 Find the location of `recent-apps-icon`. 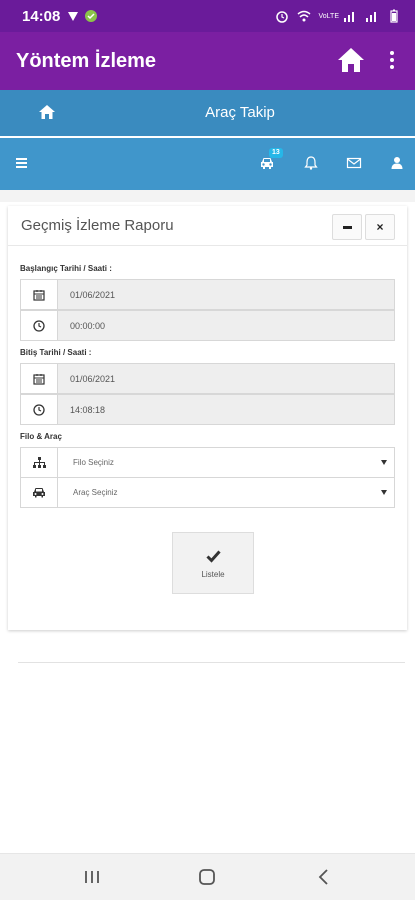

recent-apps-icon is located at coordinates (92, 877).